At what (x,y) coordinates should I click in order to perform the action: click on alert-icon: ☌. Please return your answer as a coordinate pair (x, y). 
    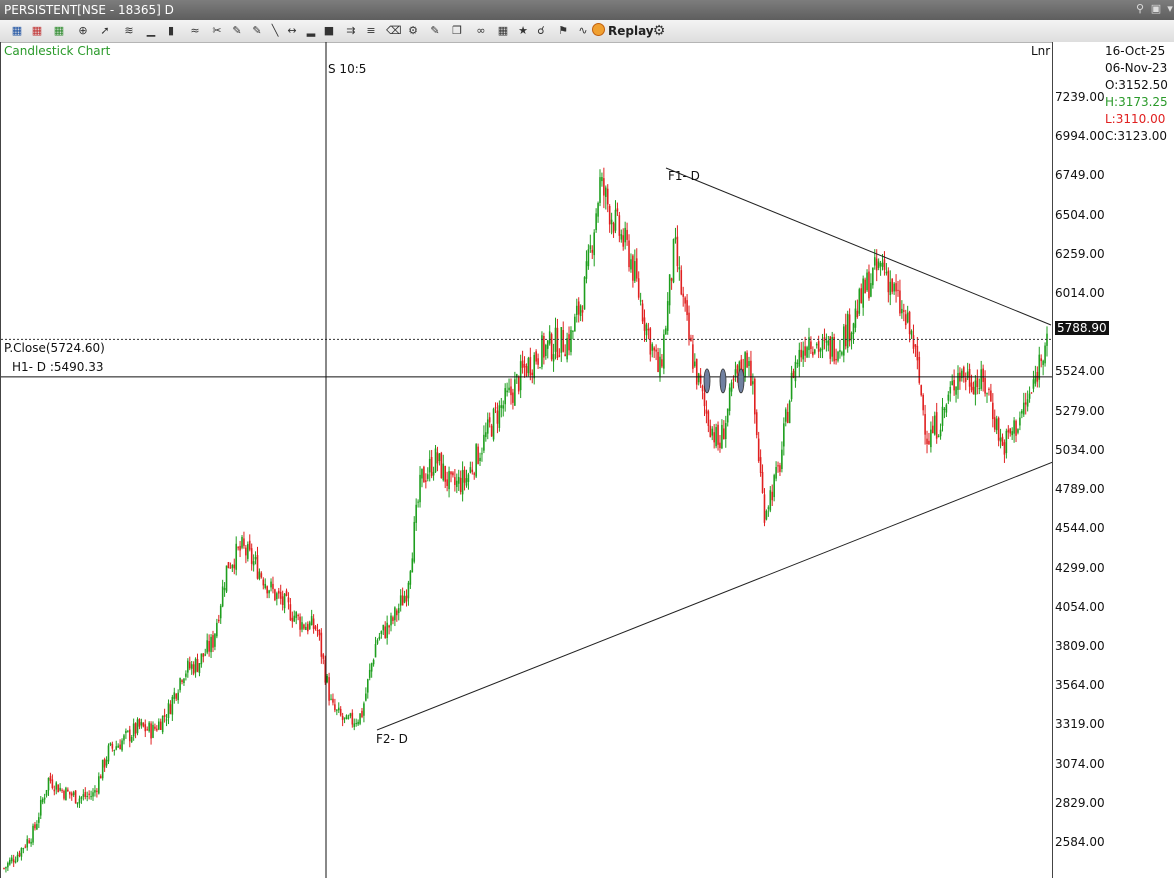
    Looking at the image, I should click on (541, 31).